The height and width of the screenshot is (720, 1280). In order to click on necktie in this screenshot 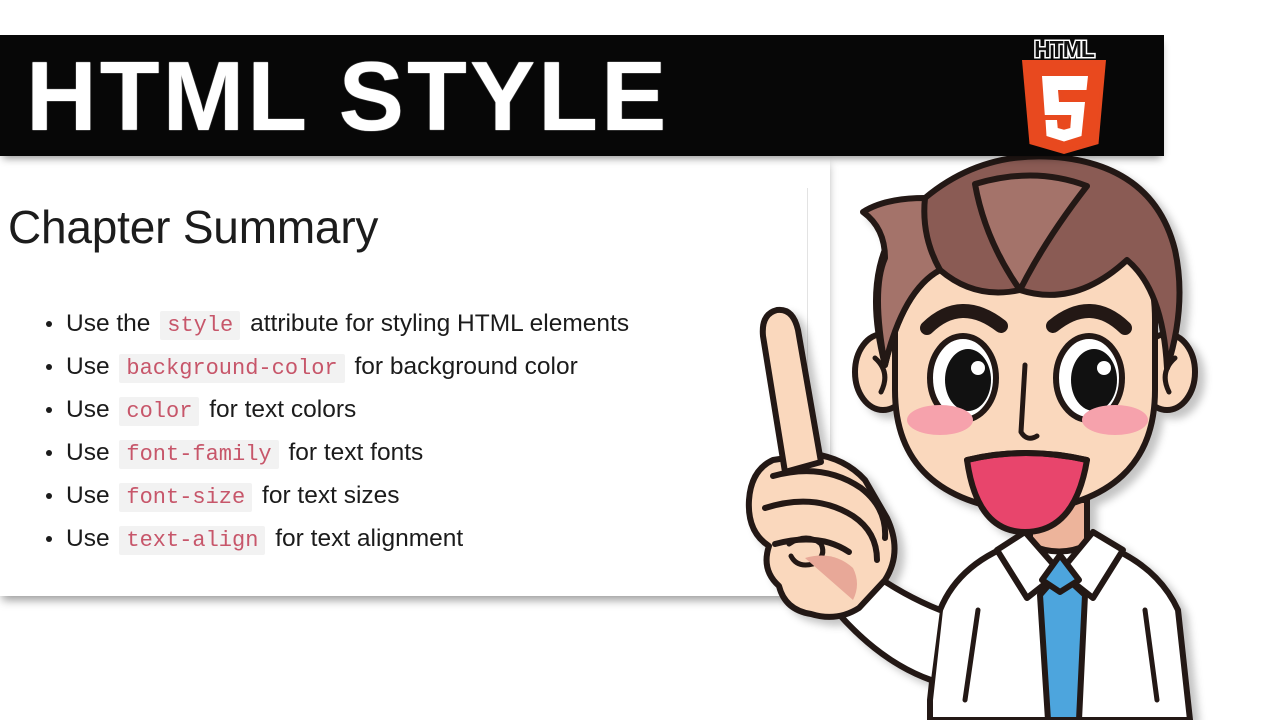, I will do `click(1062, 644)`.